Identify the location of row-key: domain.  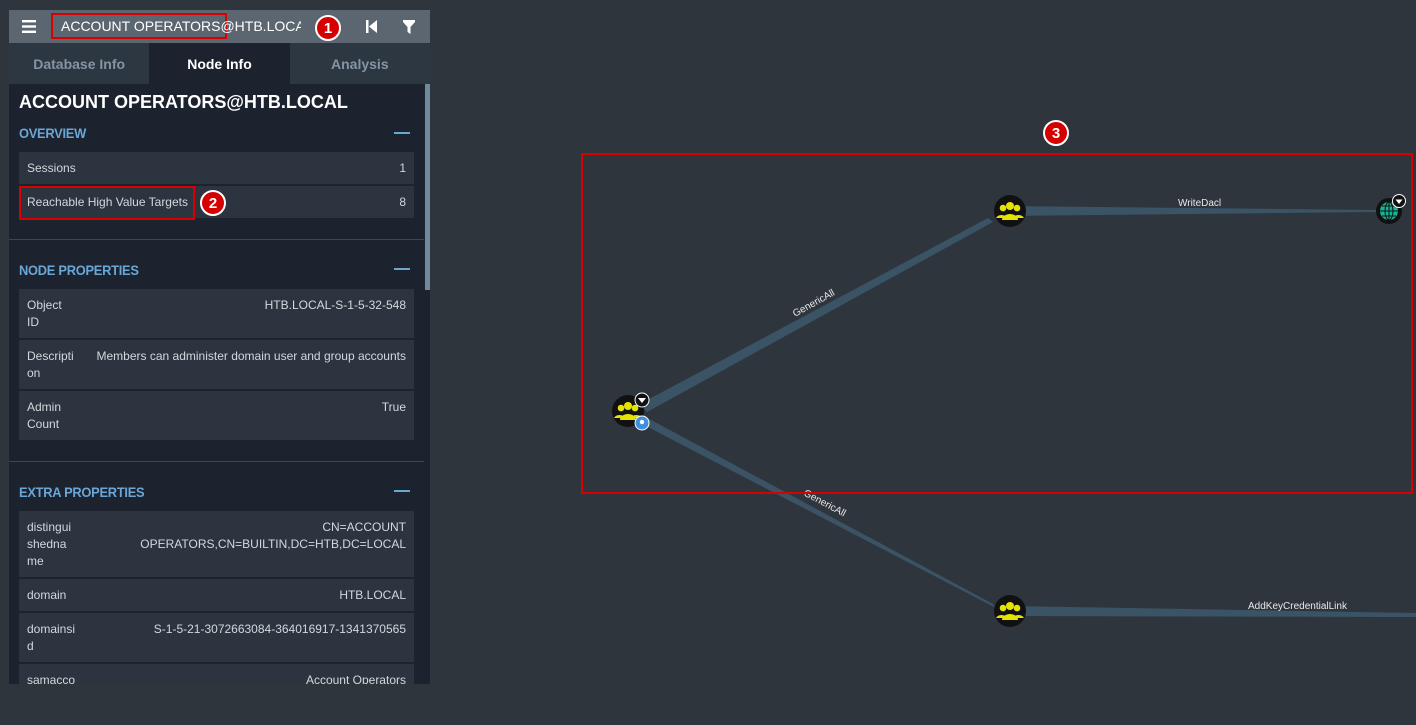
(47, 595).